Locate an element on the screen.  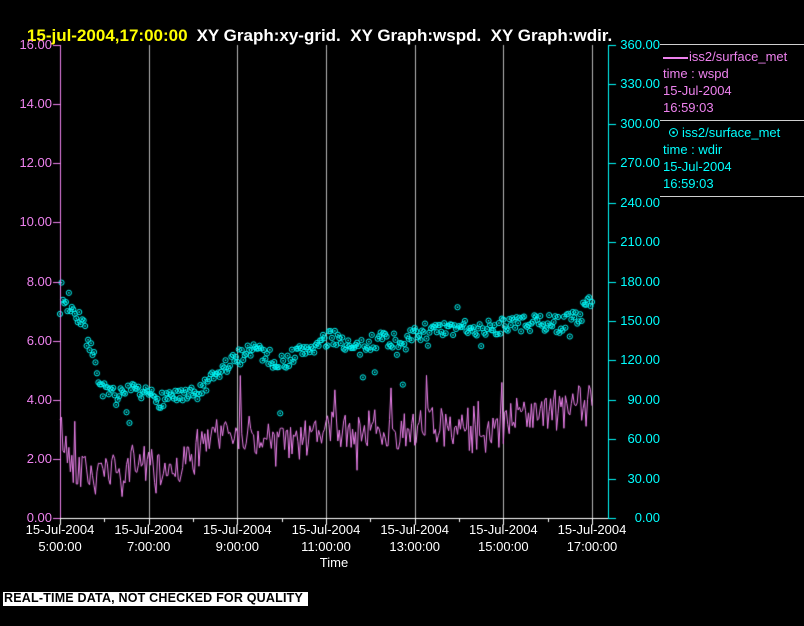
quality-warning-banner: REAL-TIME DATA, NOT CHECKED FOR QUALITY is located at coordinates (155, 599).